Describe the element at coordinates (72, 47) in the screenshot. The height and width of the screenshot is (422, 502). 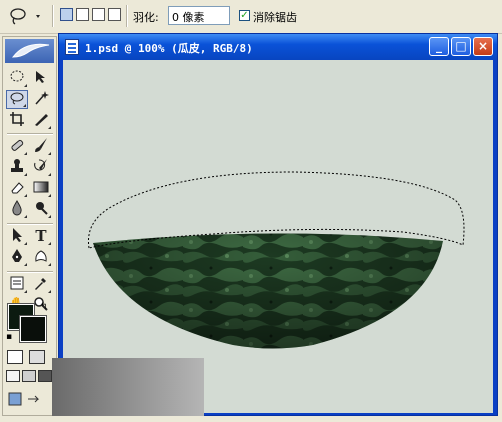
I see `psd-document-icon` at that location.